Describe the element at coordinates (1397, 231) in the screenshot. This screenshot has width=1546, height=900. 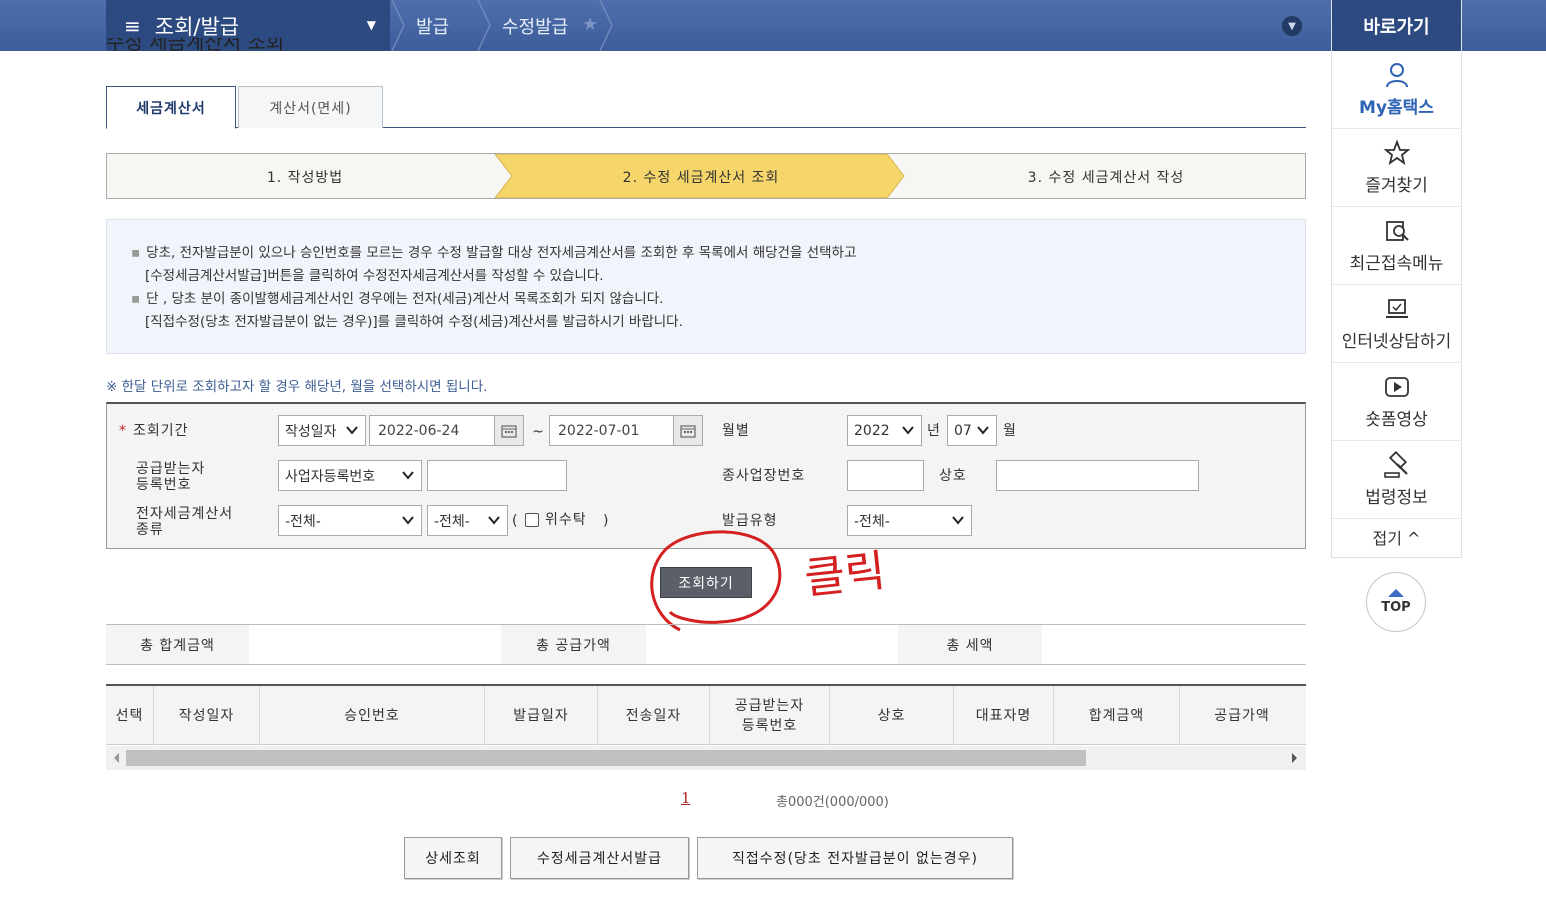
I see `recent-search-icon` at that location.